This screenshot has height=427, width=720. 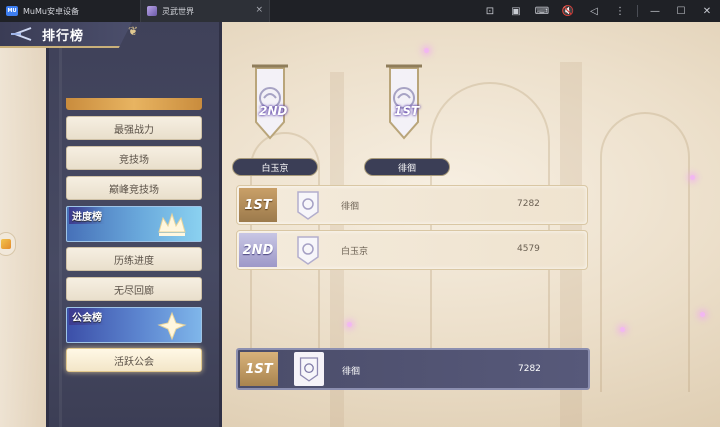 I want to click on back-arrow-icon, so click(x=21, y=34).